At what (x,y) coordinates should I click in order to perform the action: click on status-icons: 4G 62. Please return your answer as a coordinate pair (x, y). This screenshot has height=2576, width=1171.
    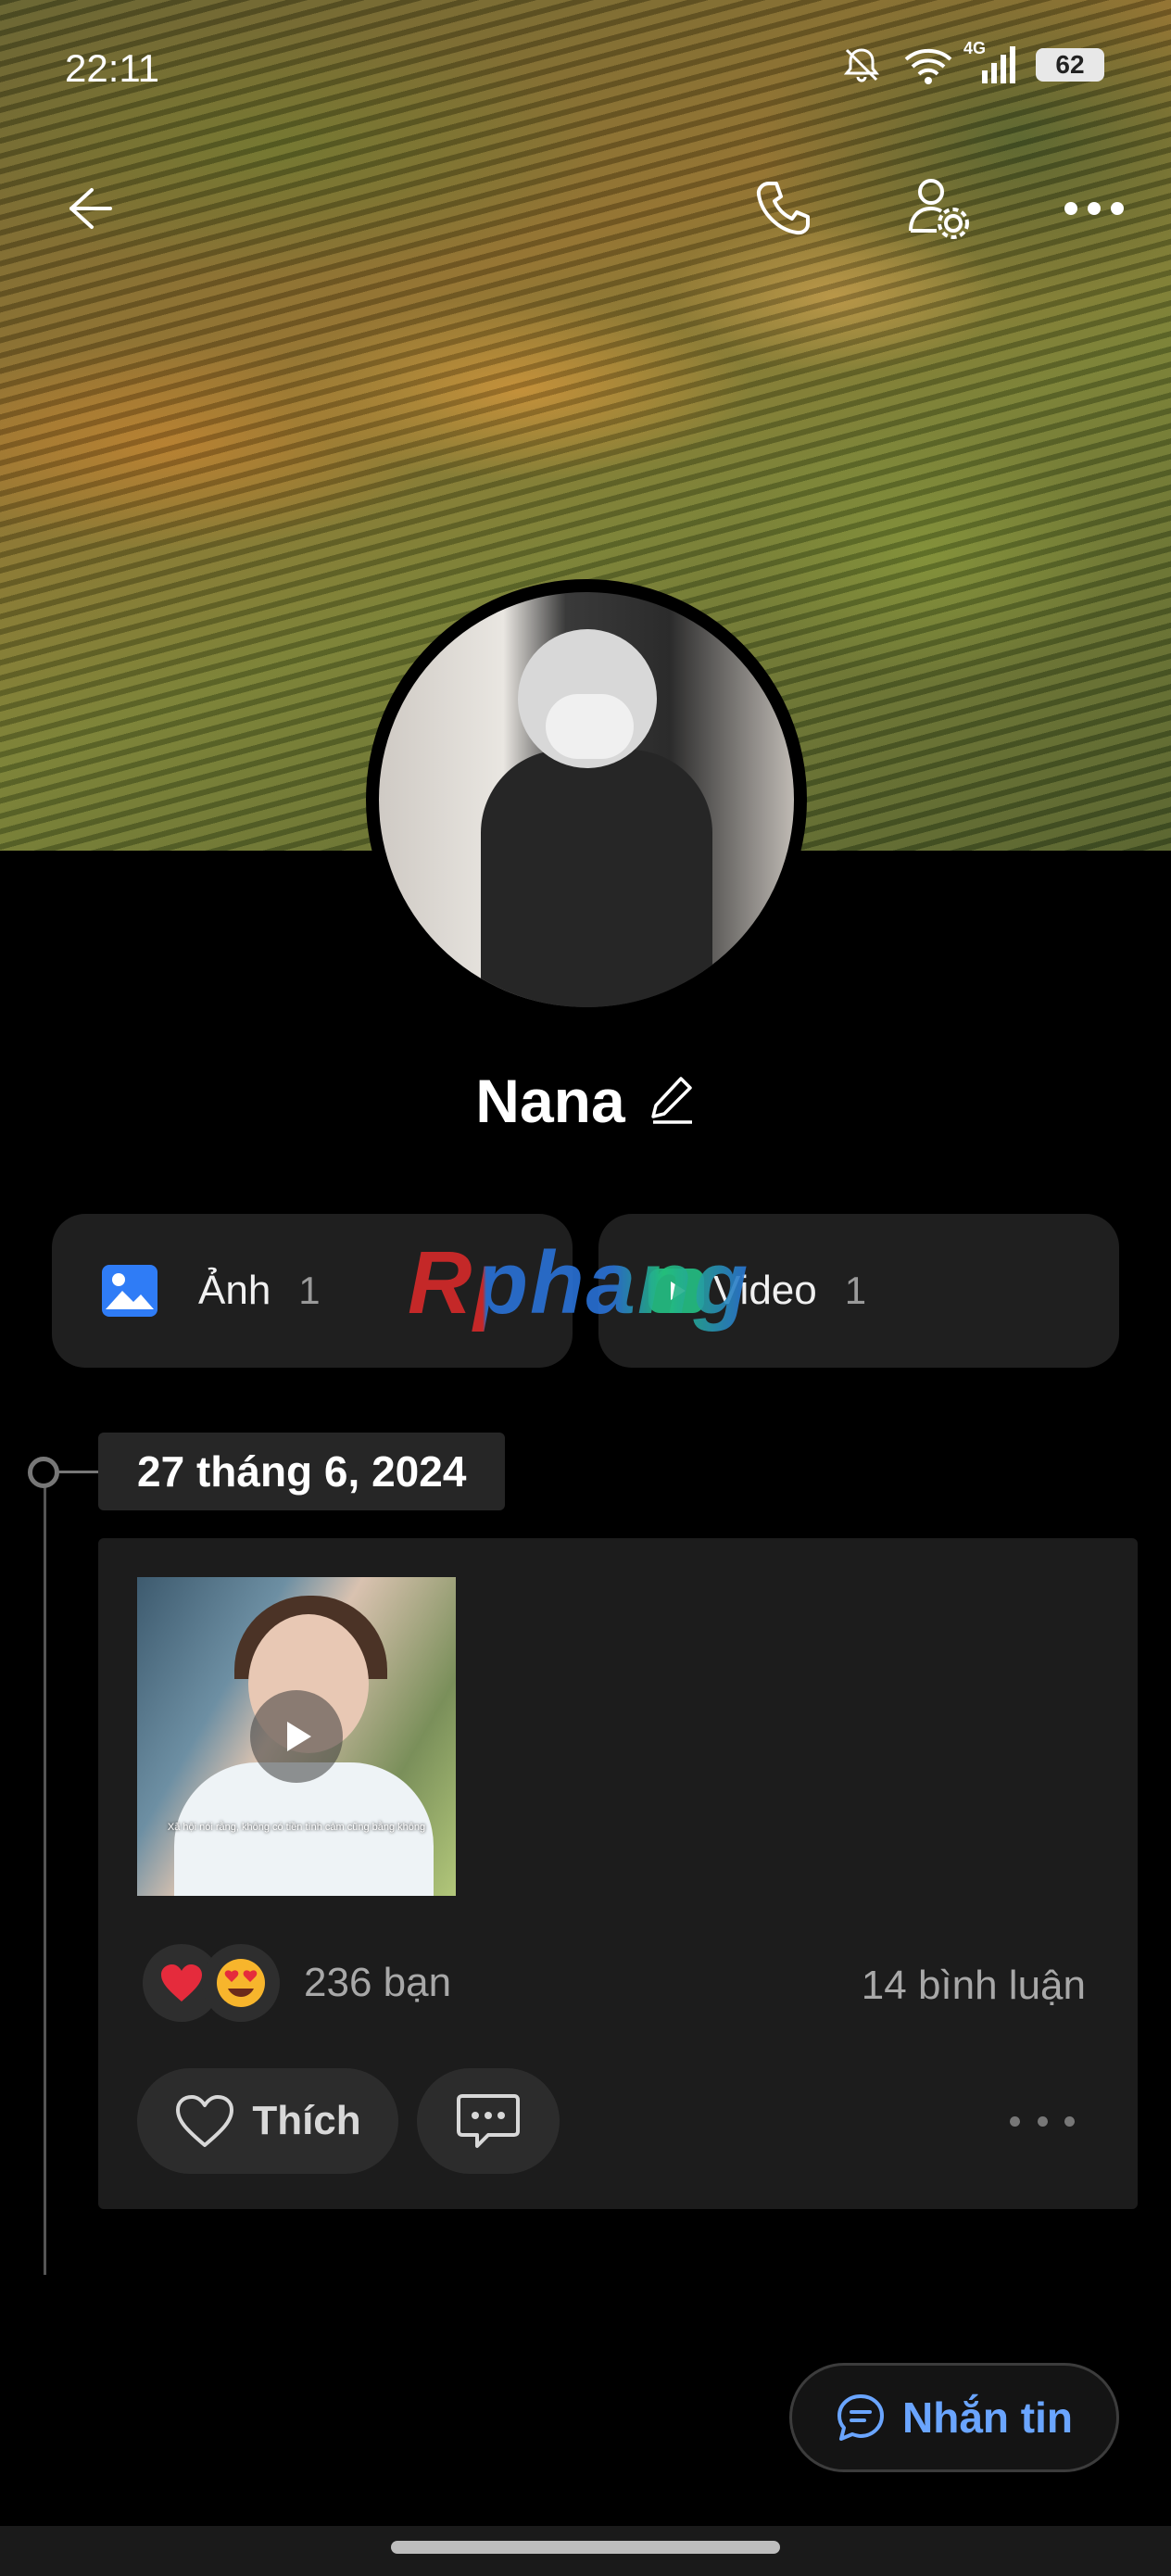
    Looking at the image, I should click on (973, 62).